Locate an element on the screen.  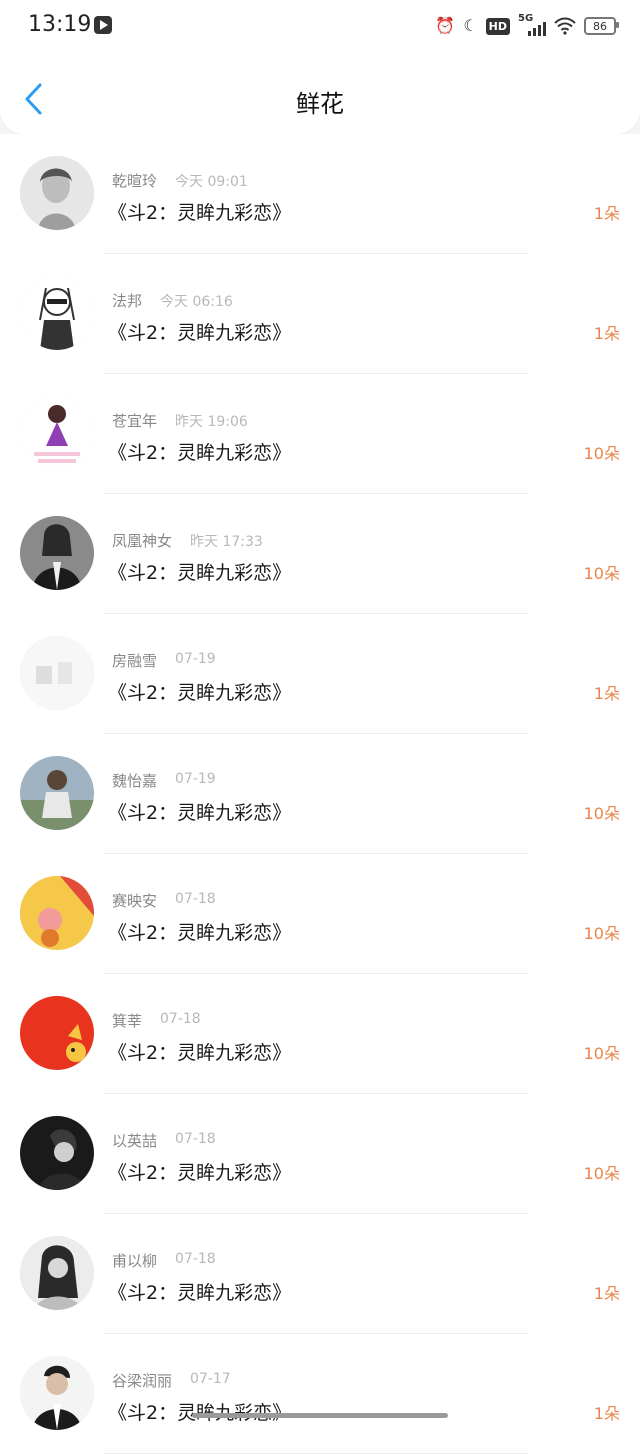
user-name: 谷梁润丽 is located at coordinates (142, 1381).